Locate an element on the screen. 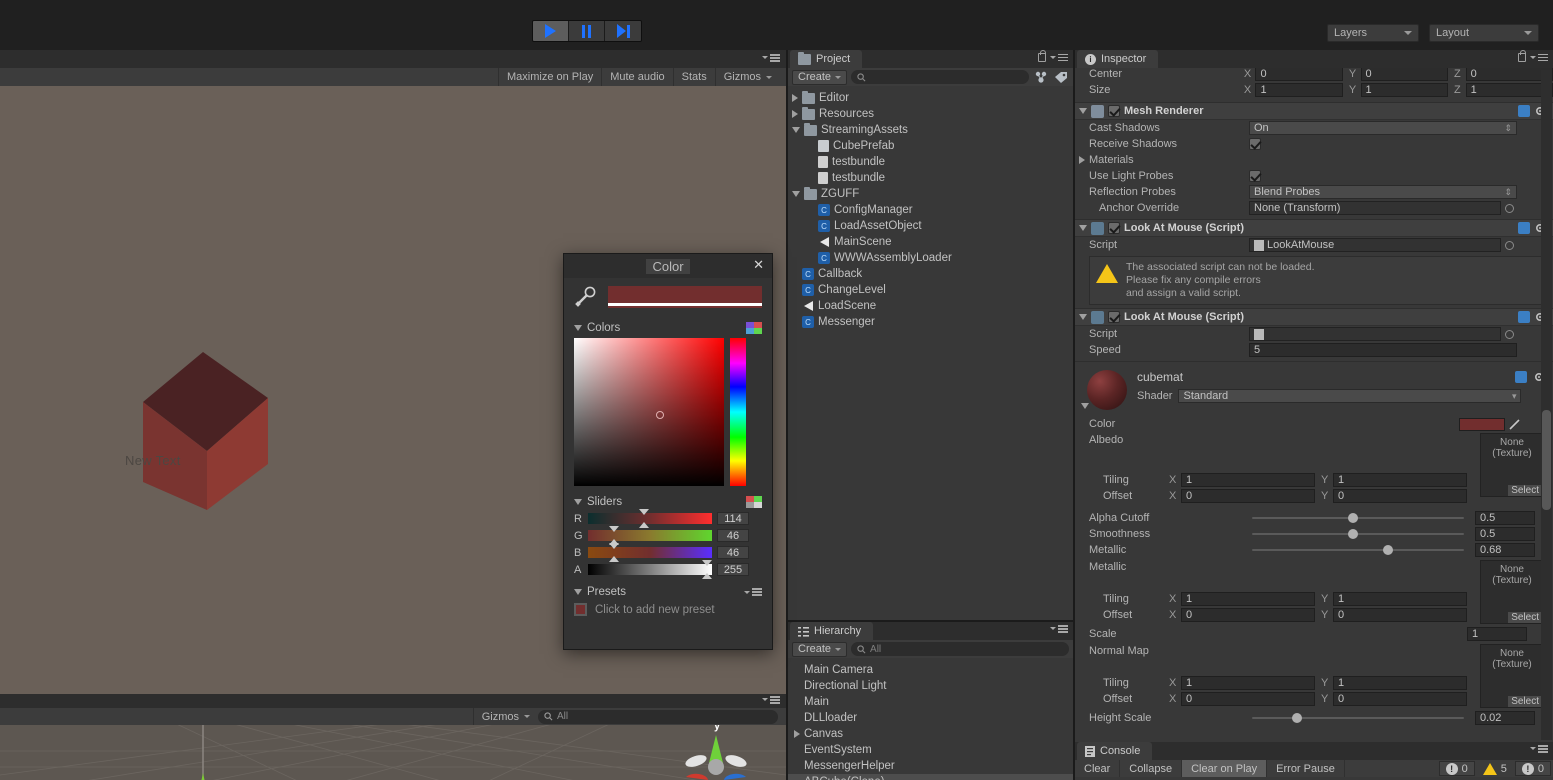 The height and width of the screenshot is (780, 1553). console-clear-button: Clear is located at coordinates (1098, 768).